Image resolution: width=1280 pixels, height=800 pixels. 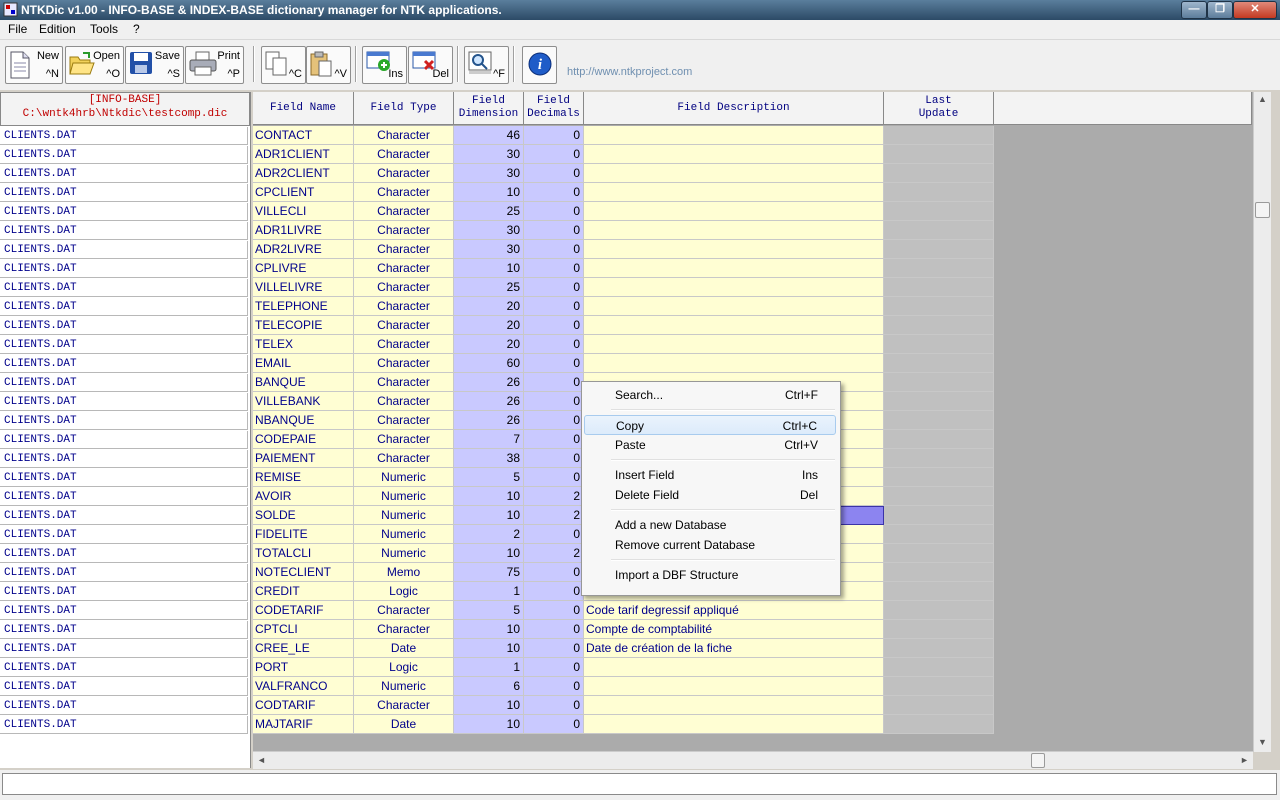 What do you see at coordinates (489, 108) in the screenshot?
I see `column-header-field-dimension: Field Dimension` at bounding box center [489, 108].